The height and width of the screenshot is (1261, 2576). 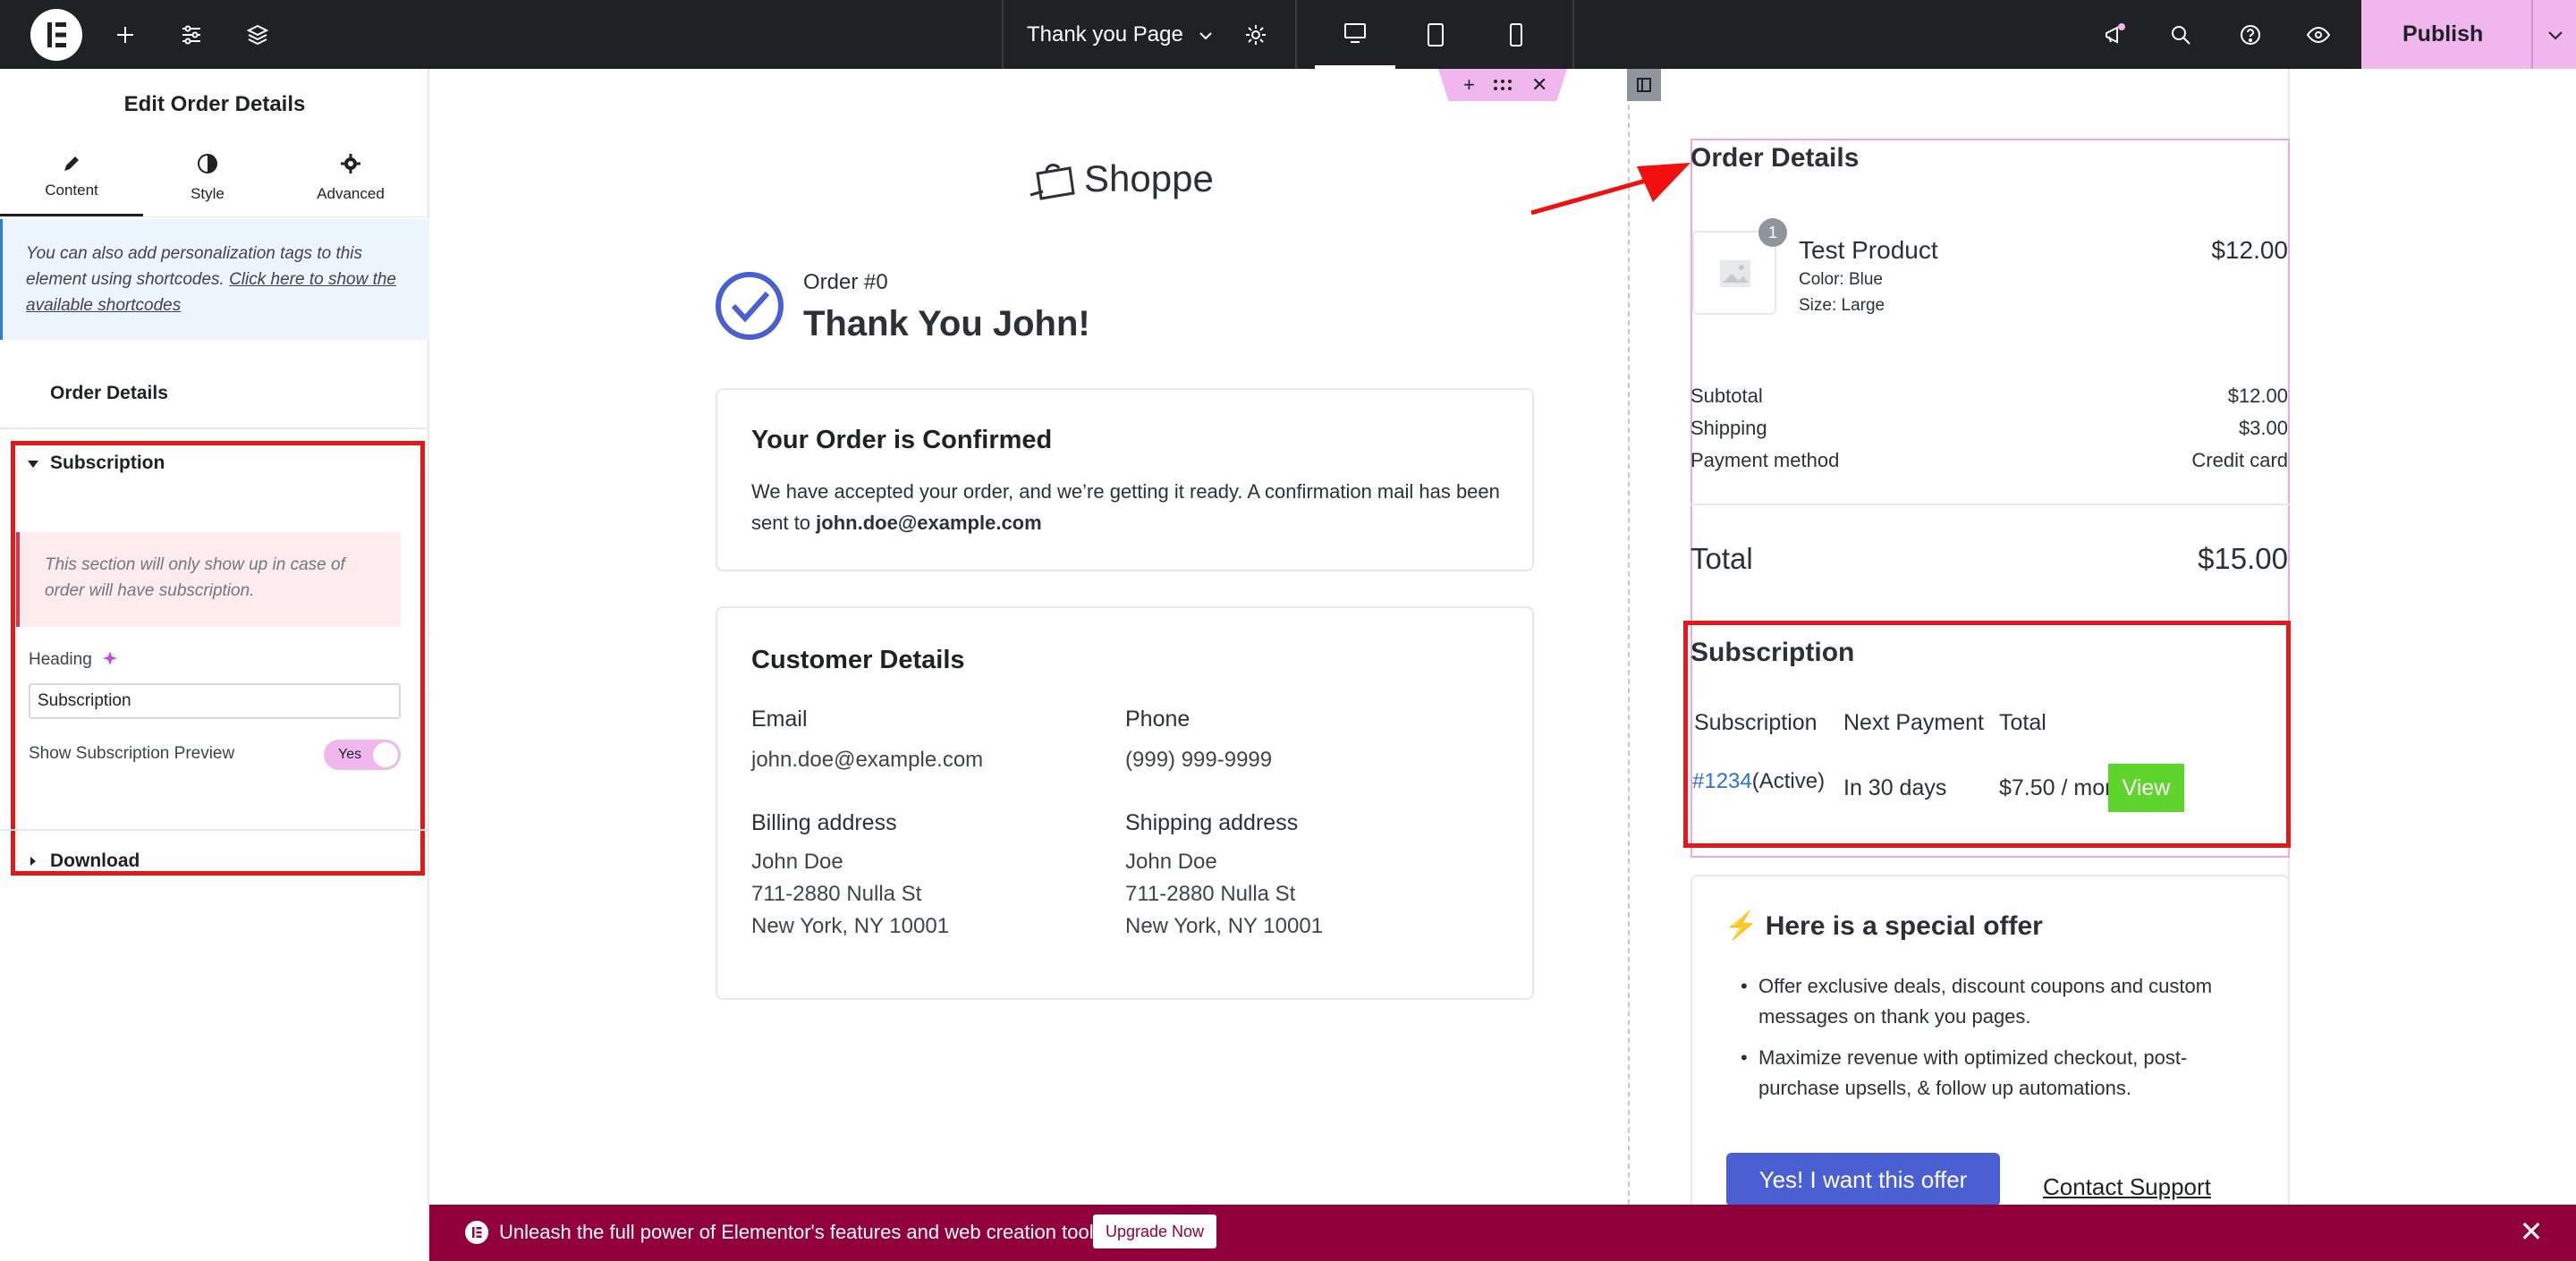 I want to click on check-circle-icon, so click(x=749, y=306).